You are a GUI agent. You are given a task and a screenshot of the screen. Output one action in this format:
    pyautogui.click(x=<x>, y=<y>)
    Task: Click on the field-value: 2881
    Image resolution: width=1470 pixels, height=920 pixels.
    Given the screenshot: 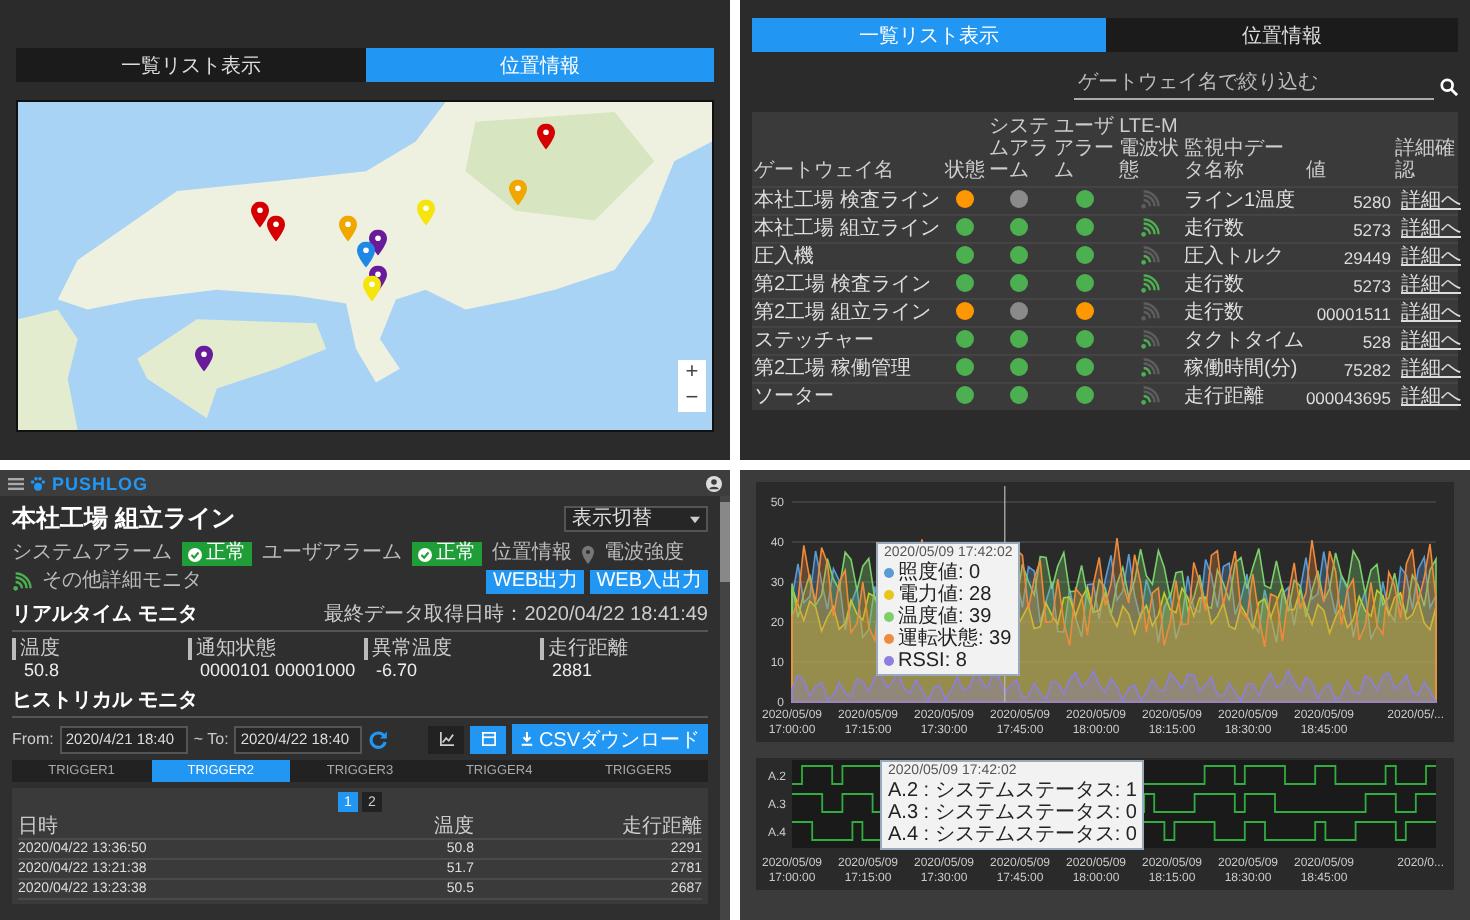 What is the action you would take?
    pyautogui.click(x=572, y=670)
    